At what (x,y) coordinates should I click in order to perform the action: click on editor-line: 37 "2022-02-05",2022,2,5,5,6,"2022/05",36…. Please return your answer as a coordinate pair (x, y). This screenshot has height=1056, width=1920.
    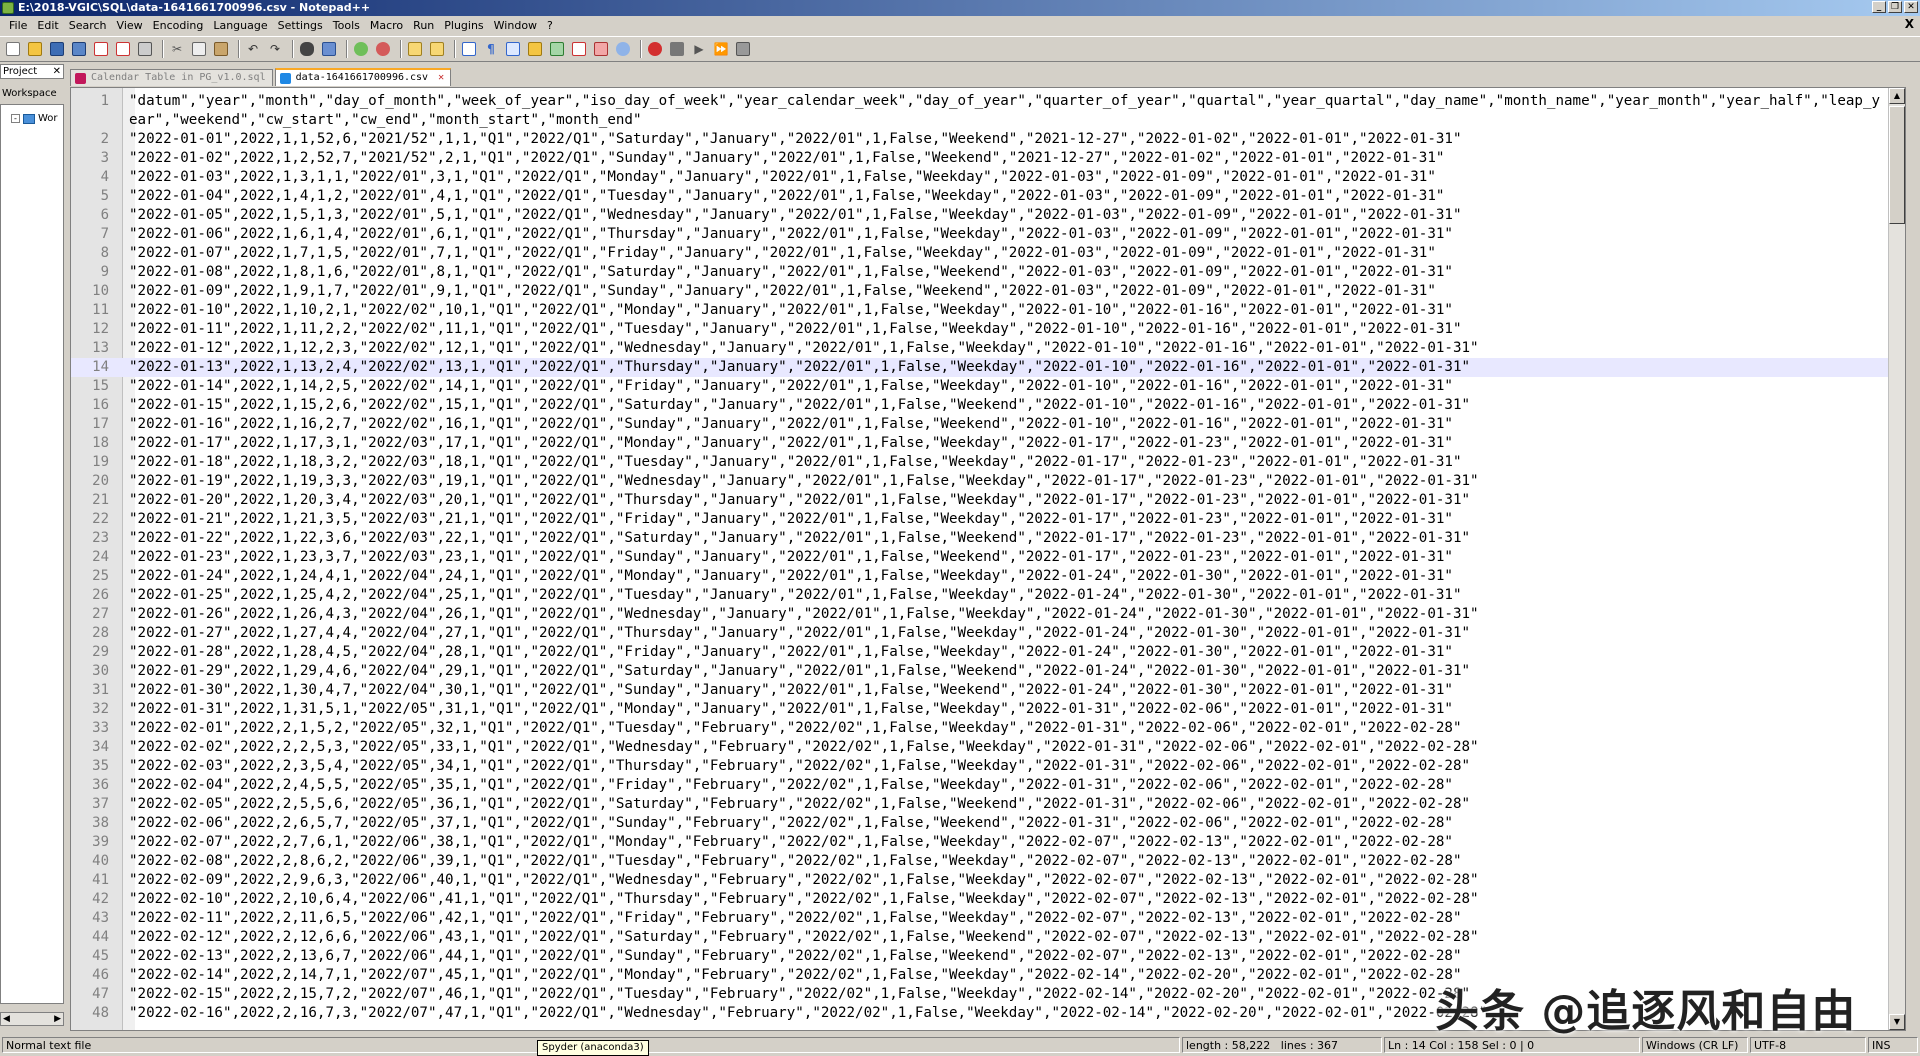
    Looking at the image, I should click on (988, 804).